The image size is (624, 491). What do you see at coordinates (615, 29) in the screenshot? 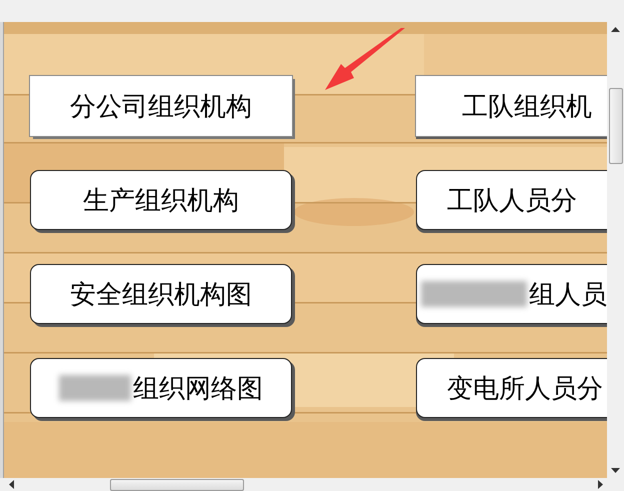
I see `scroll-up-icon` at bounding box center [615, 29].